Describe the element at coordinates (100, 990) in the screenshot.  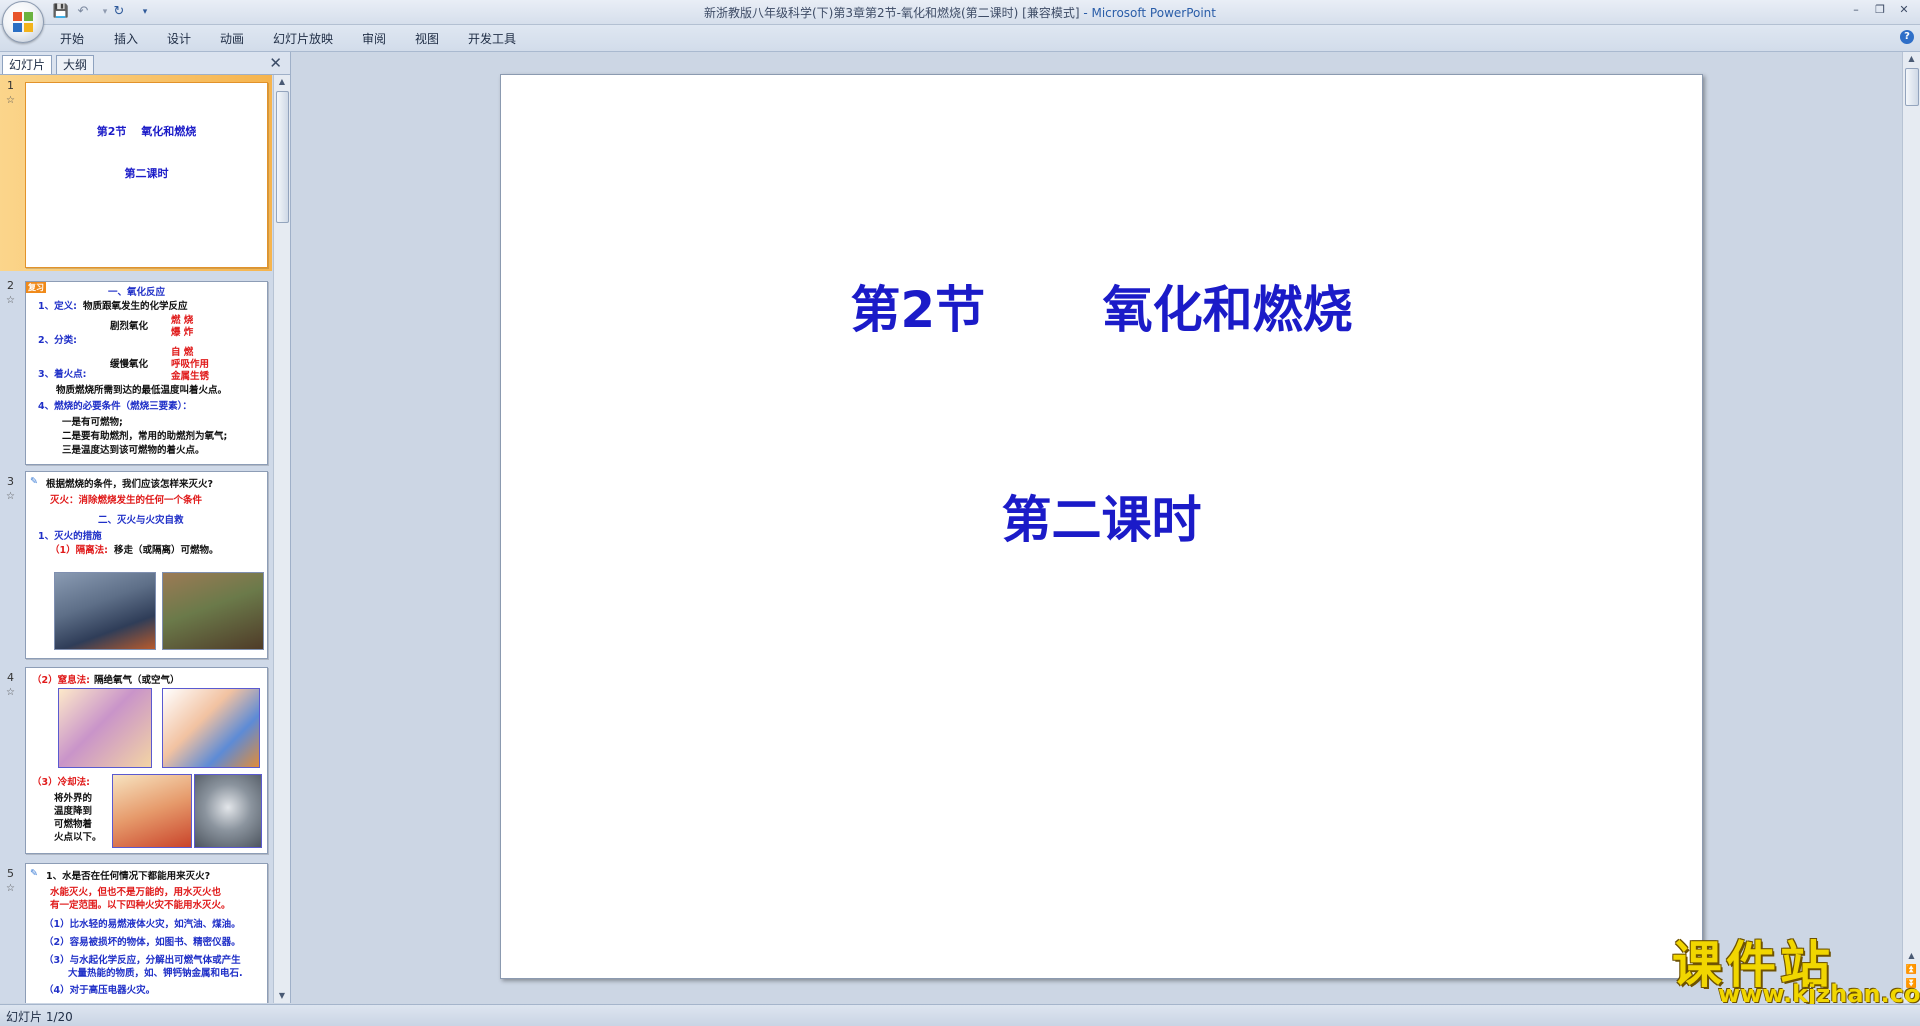
I see `thumb-line: （4）对于高压电器火灾。` at that location.